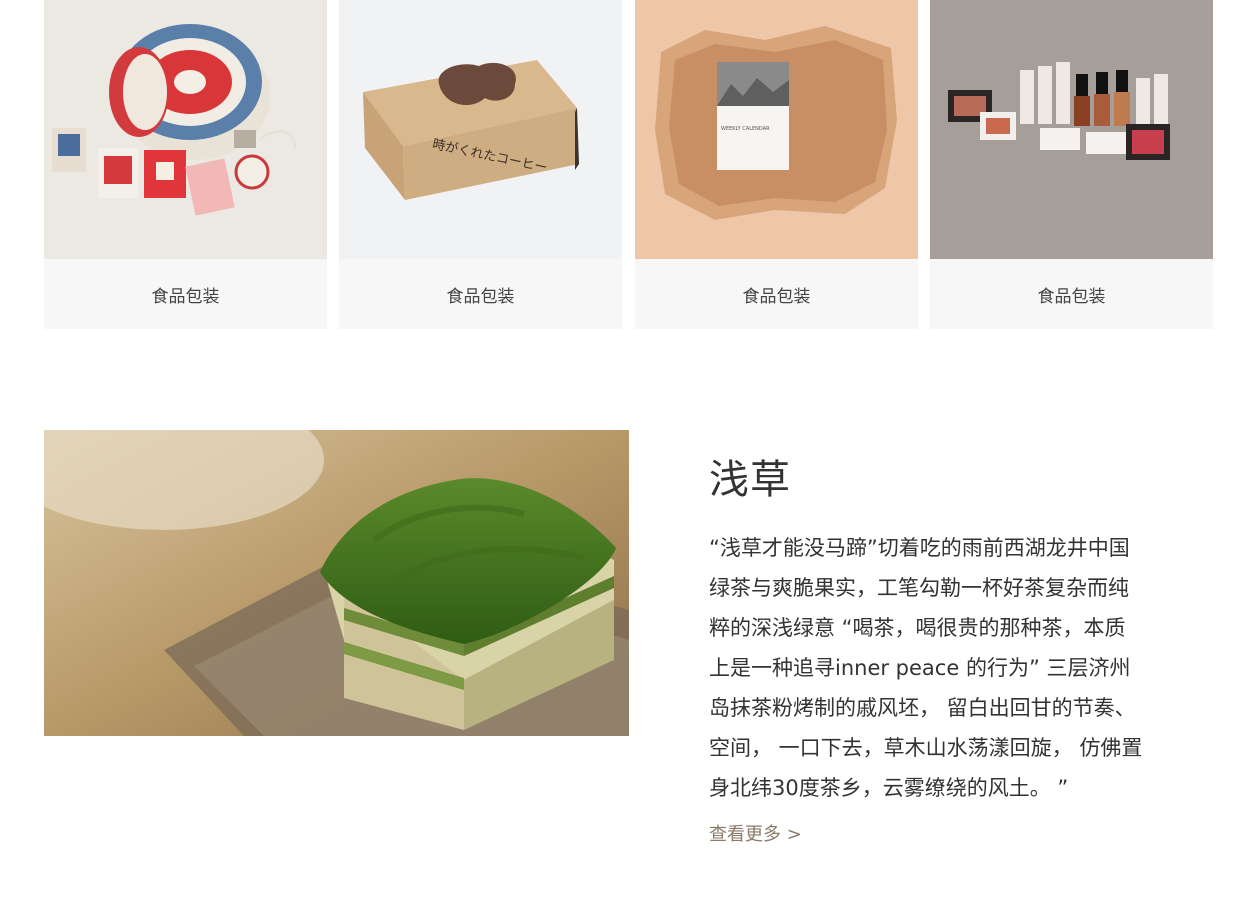 The width and height of the screenshot is (1244, 909). What do you see at coordinates (755, 833) in the screenshot?
I see `read-more-link: 查看更多 >` at bounding box center [755, 833].